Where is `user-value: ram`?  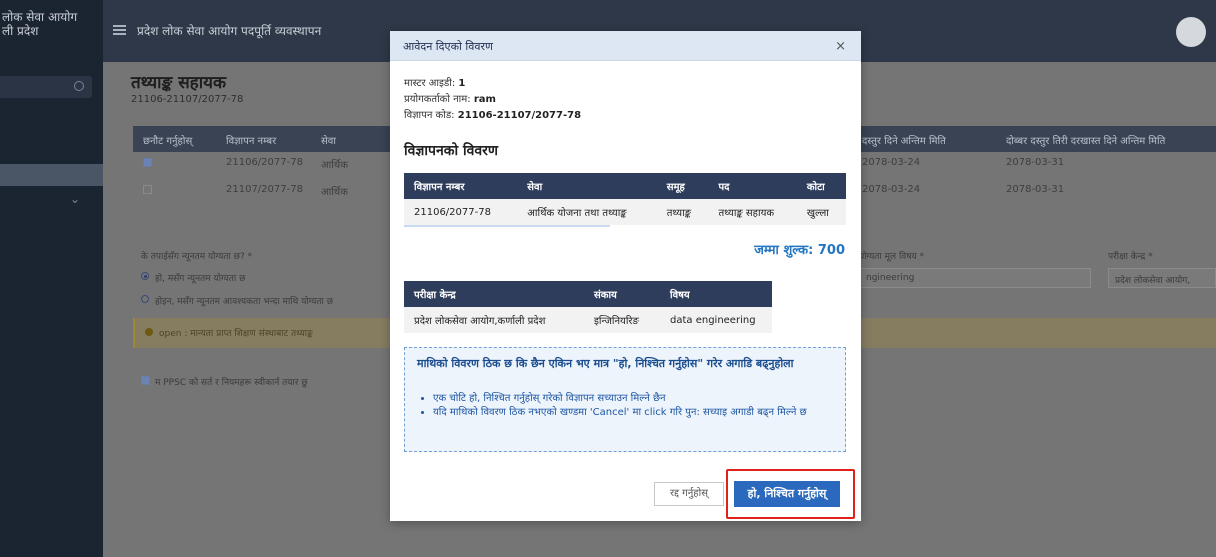 user-value: ram is located at coordinates (484, 99).